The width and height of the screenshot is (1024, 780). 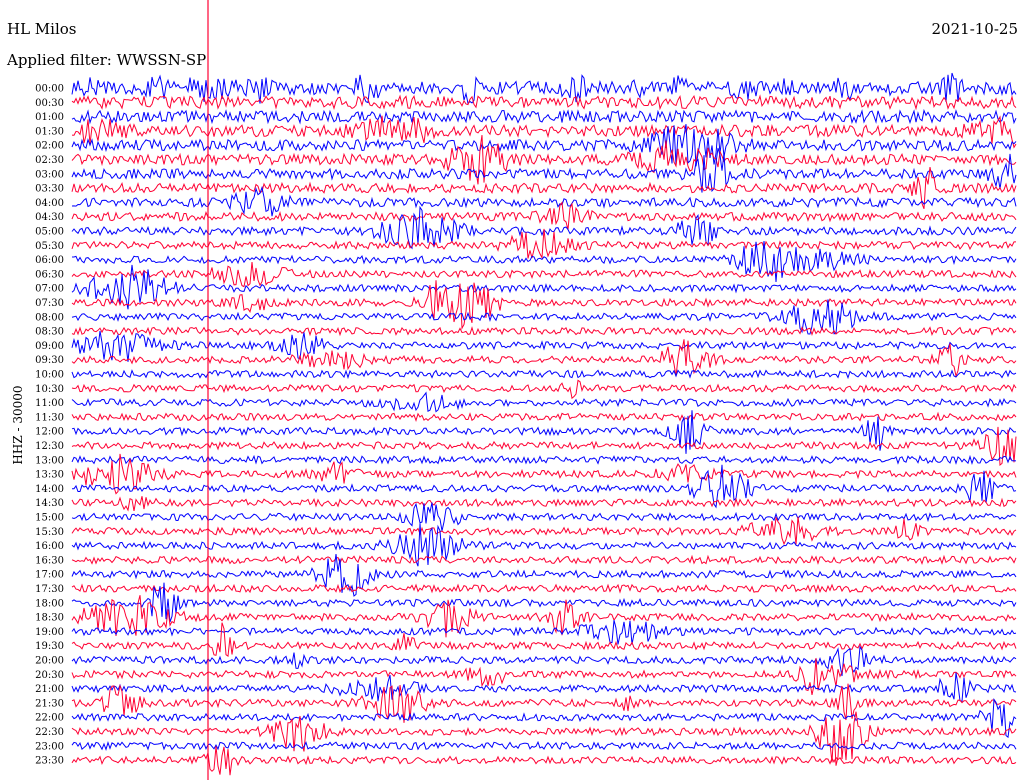 What do you see at coordinates (49, 389) in the screenshot?
I see `time-tick-1030: 10:30` at bounding box center [49, 389].